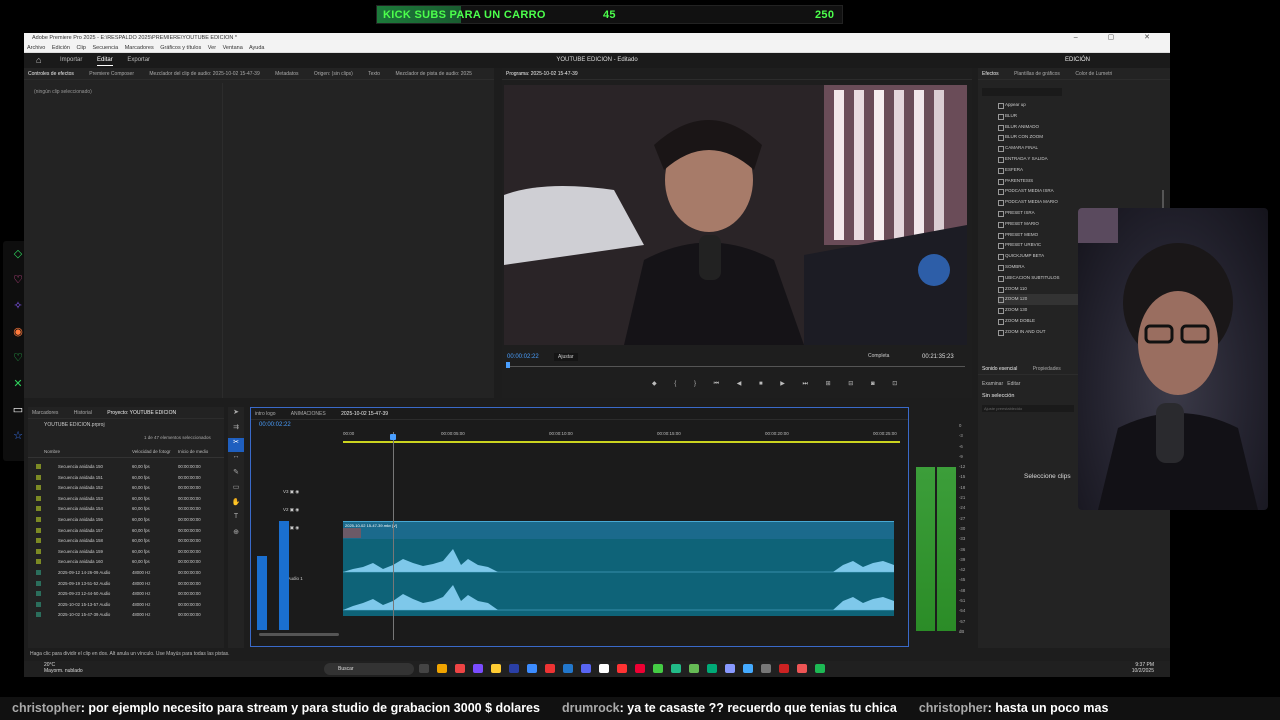  Describe the element at coordinates (299, 510) in the screenshot. I see `track-header-v2: V2 ▣ ◉` at that location.